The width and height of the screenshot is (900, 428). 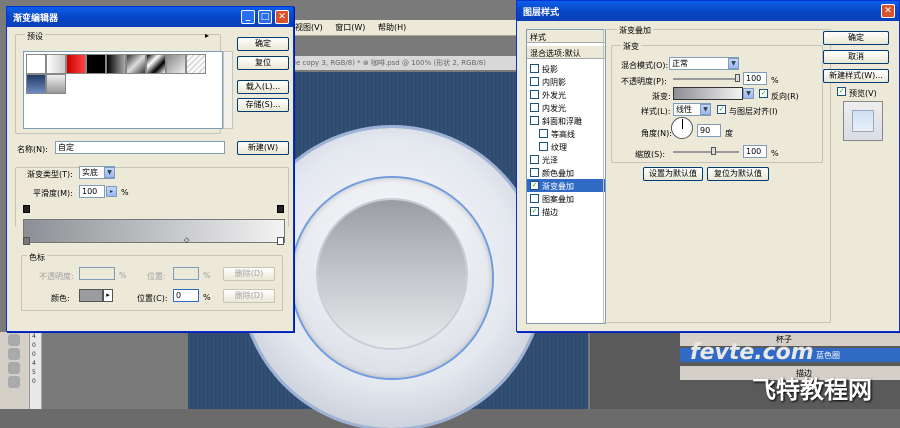 I want to click on maximize-icon: □, so click(x=265, y=17).